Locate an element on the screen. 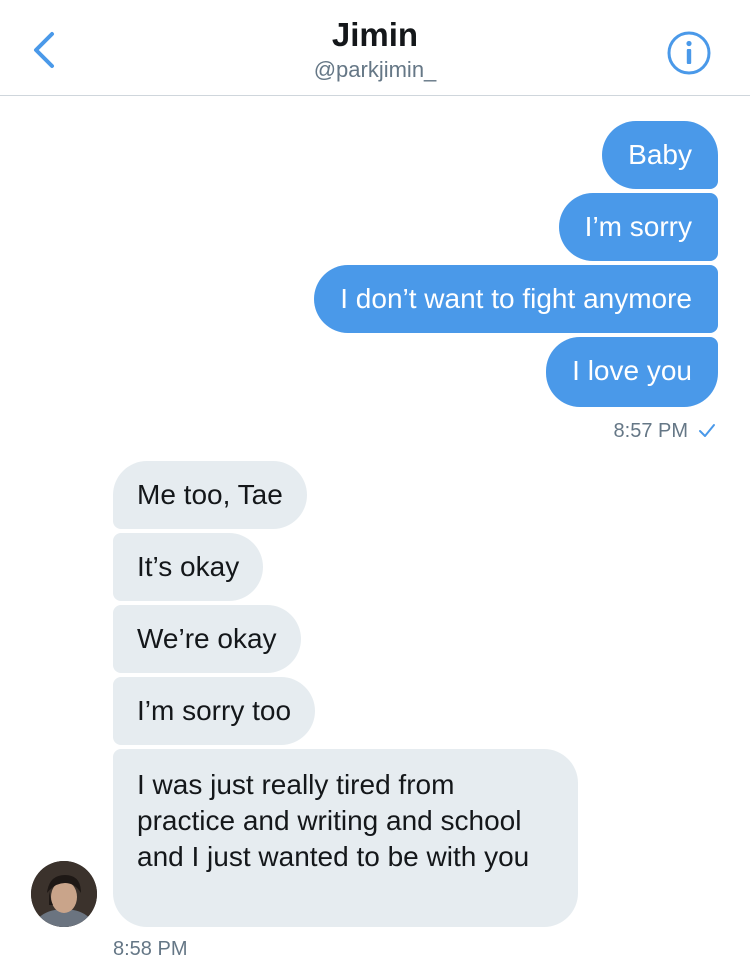  incoming-timestamp: 8:58 PM is located at coordinates (150, 949).